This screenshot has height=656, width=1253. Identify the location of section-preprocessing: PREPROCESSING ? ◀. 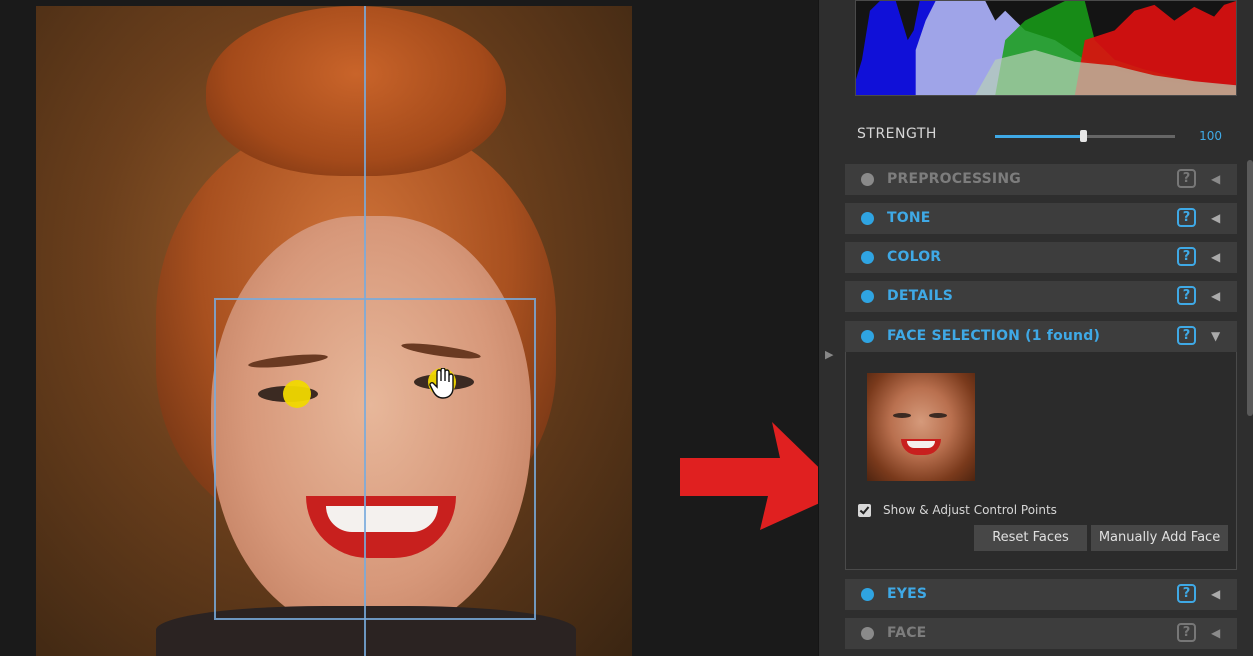
(1041, 179).